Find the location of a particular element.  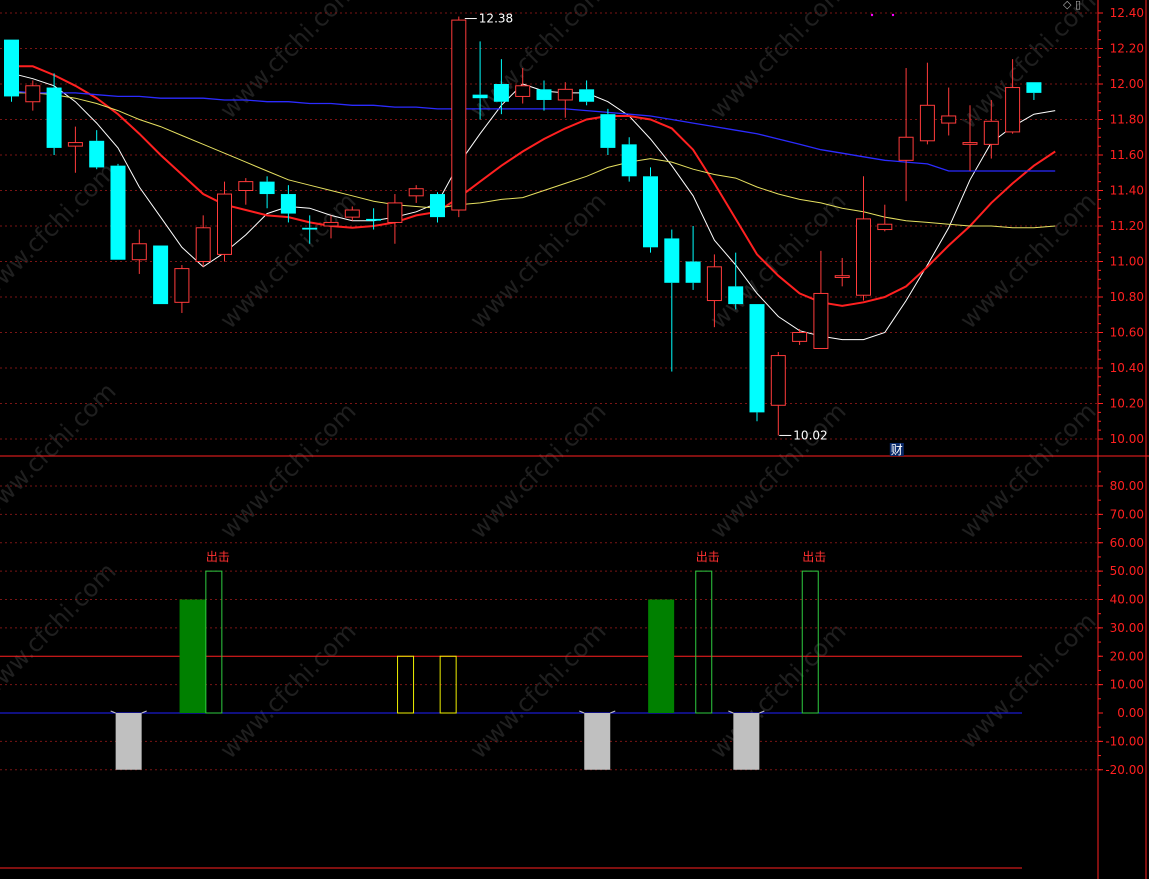

indicator-tick-label: 60.00 is located at coordinates (1127, 543).